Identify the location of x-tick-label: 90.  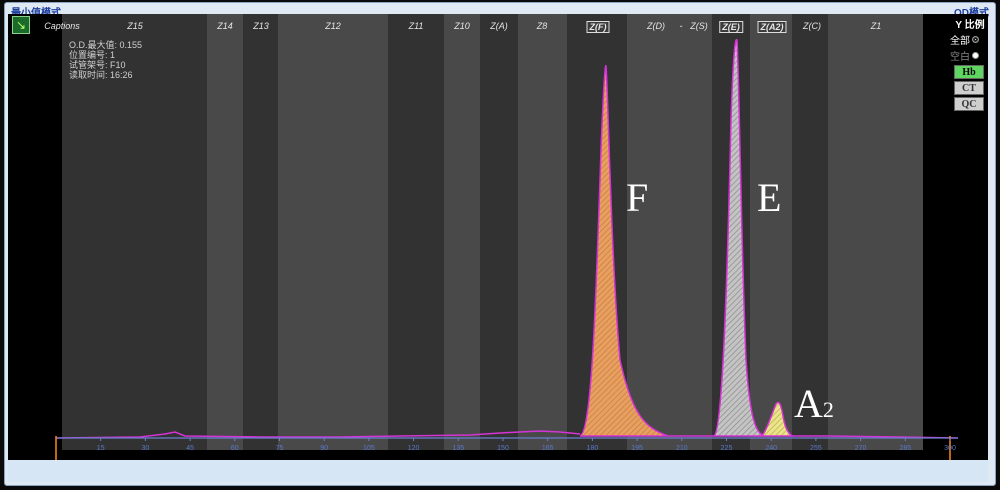
(324, 448).